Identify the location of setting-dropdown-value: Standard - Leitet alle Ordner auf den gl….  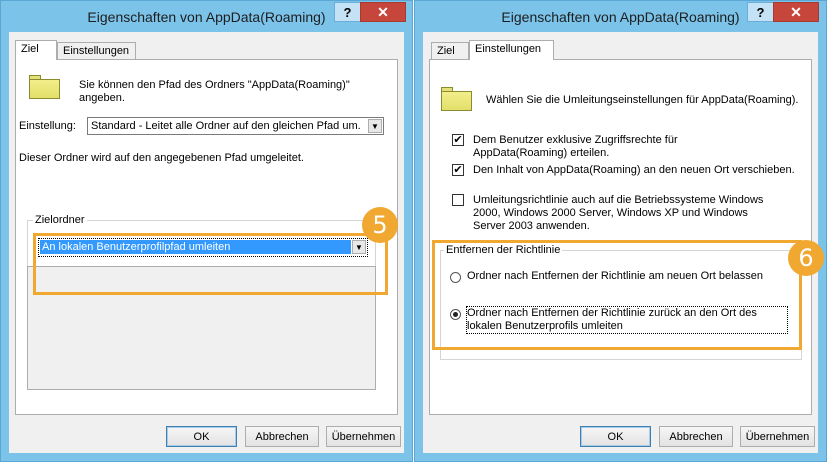
(226, 126).